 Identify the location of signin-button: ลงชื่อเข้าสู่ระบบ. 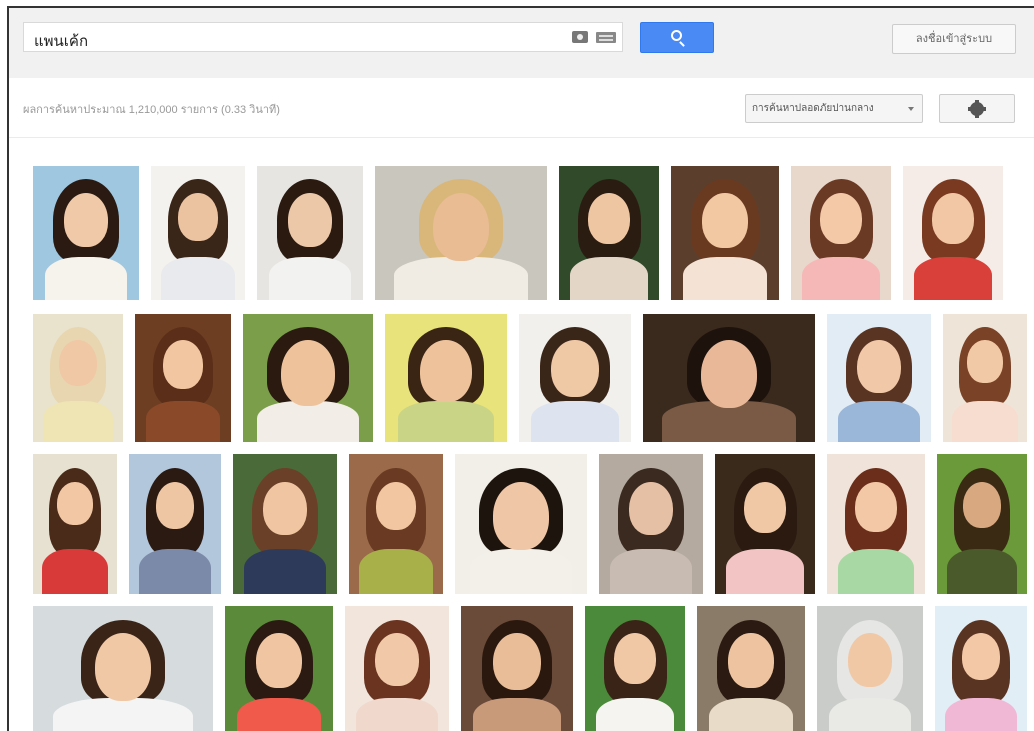
(954, 39).